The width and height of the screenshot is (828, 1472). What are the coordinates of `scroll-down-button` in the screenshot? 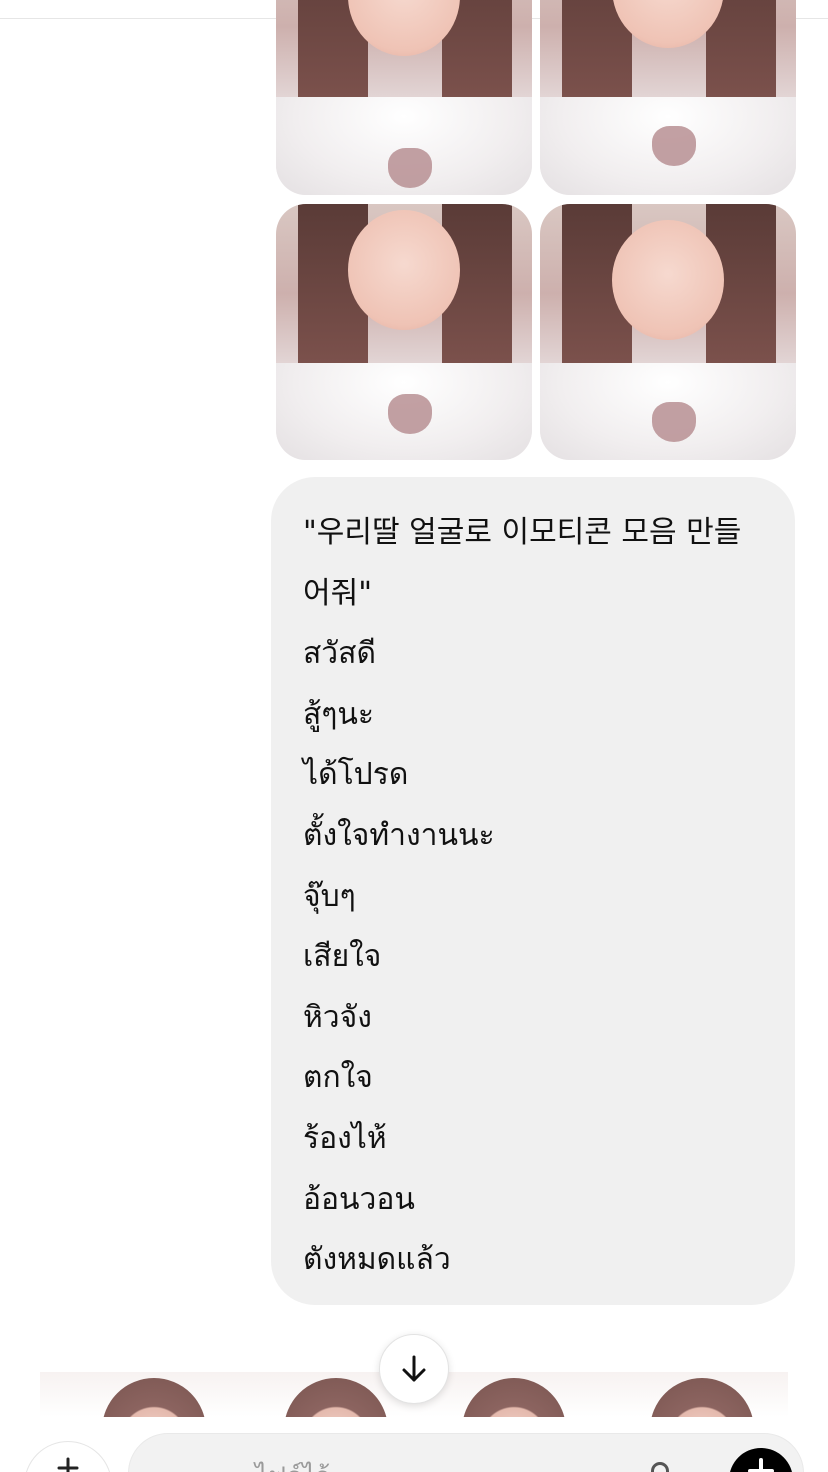 It's located at (414, 1369).